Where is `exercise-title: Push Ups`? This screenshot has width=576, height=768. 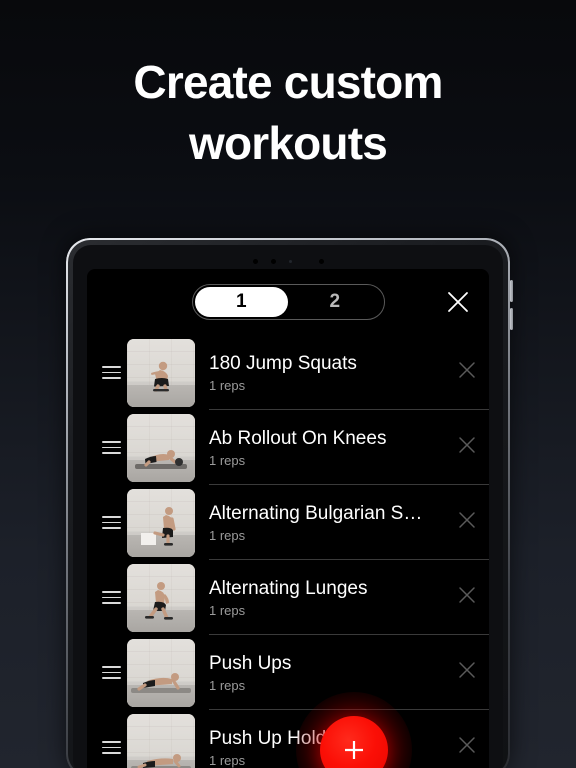
exercise-title: Push Ups is located at coordinates (250, 663).